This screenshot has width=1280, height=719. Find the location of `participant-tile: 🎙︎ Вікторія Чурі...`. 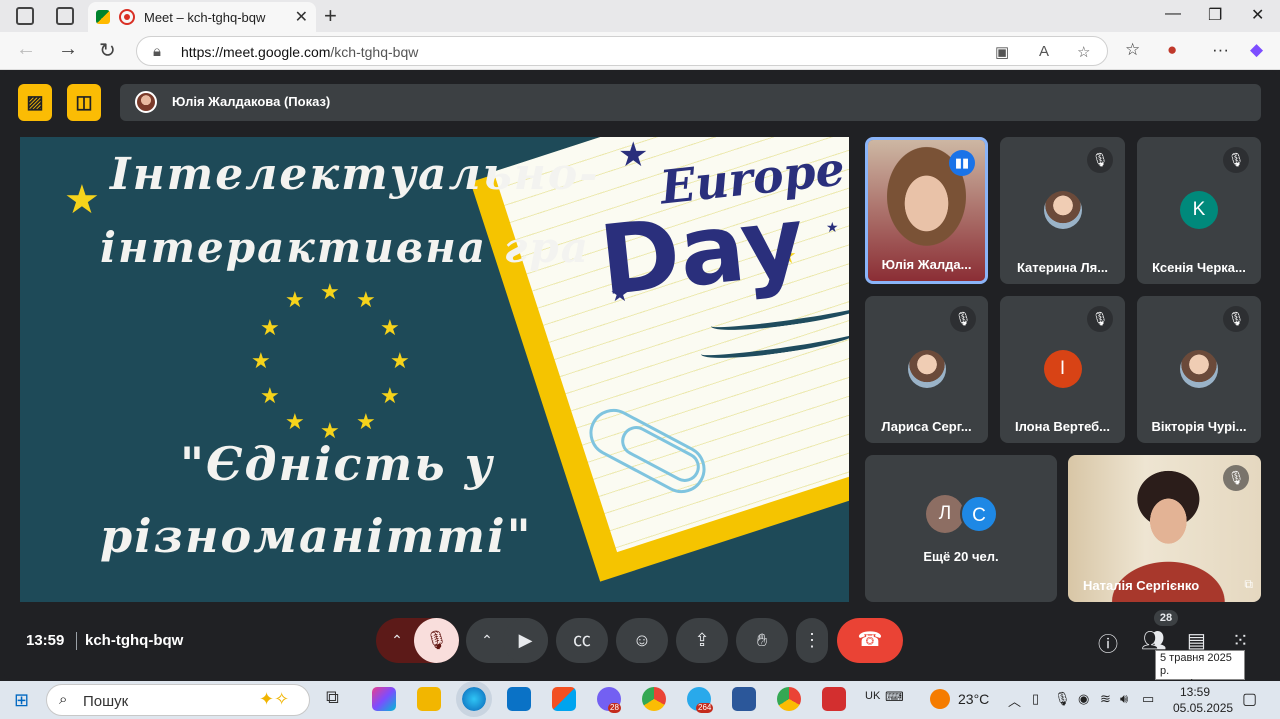

participant-tile: 🎙︎ Вікторія Чурі... is located at coordinates (1199, 369).